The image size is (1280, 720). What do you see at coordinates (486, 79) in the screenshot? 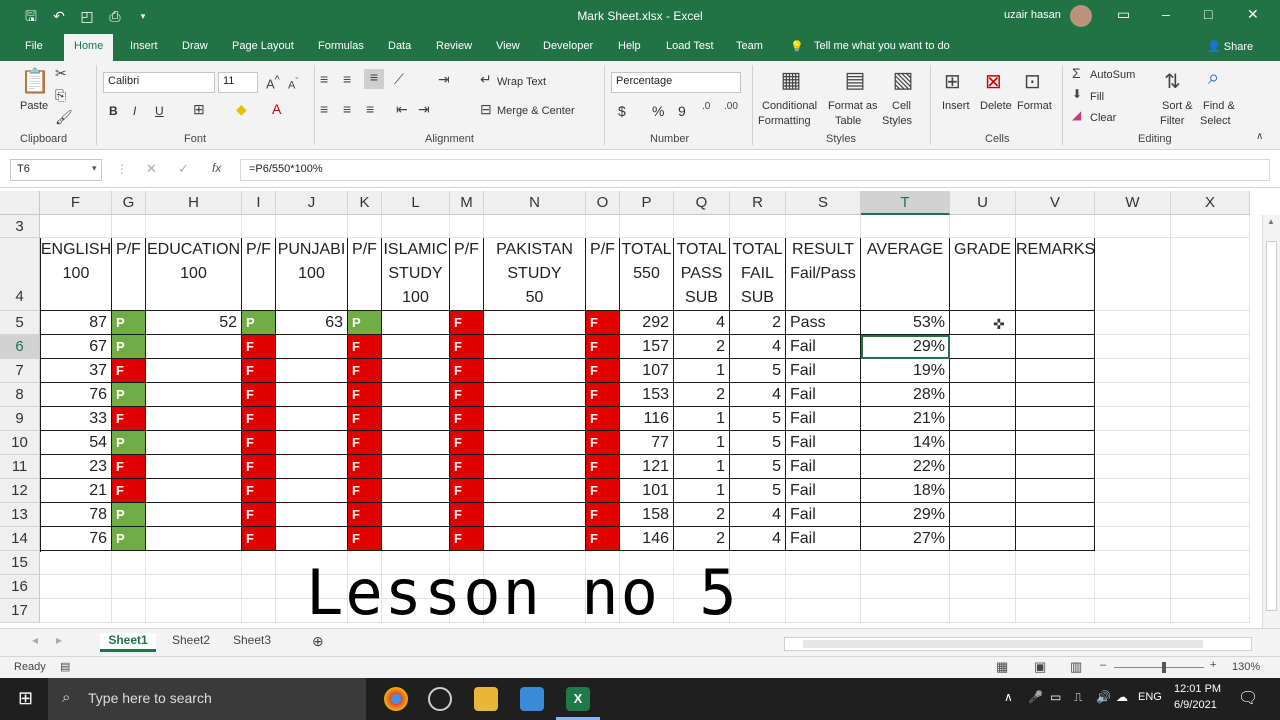
I see `wrap-text-icon: ↵` at bounding box center [486, 79].